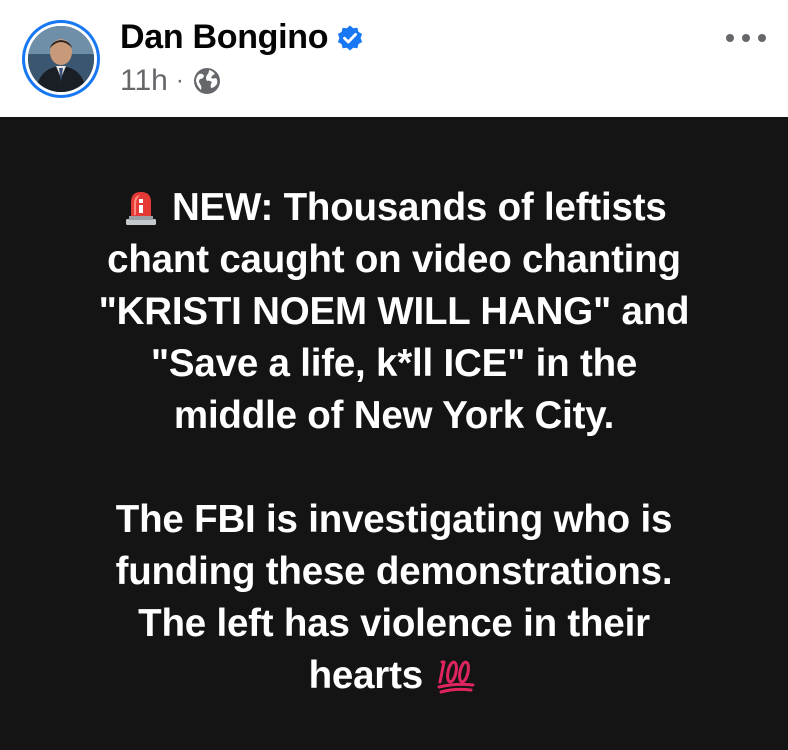  I want to click on police-siren-icon, so click(141, 208).